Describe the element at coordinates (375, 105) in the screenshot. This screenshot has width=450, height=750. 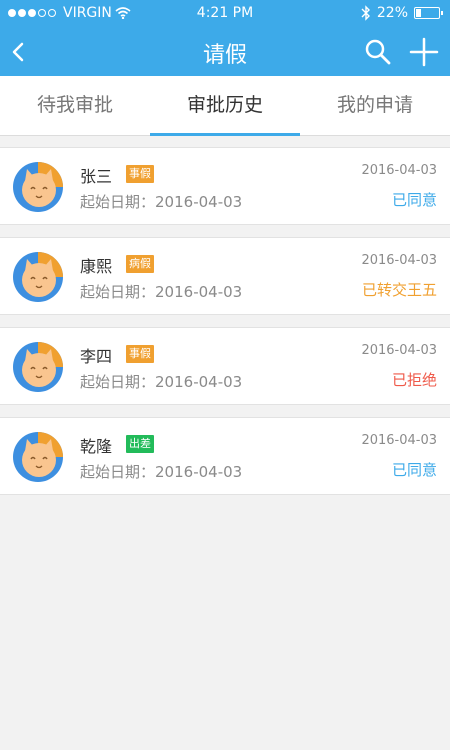
I see `tab-my-applications: 我的申请` at that location.